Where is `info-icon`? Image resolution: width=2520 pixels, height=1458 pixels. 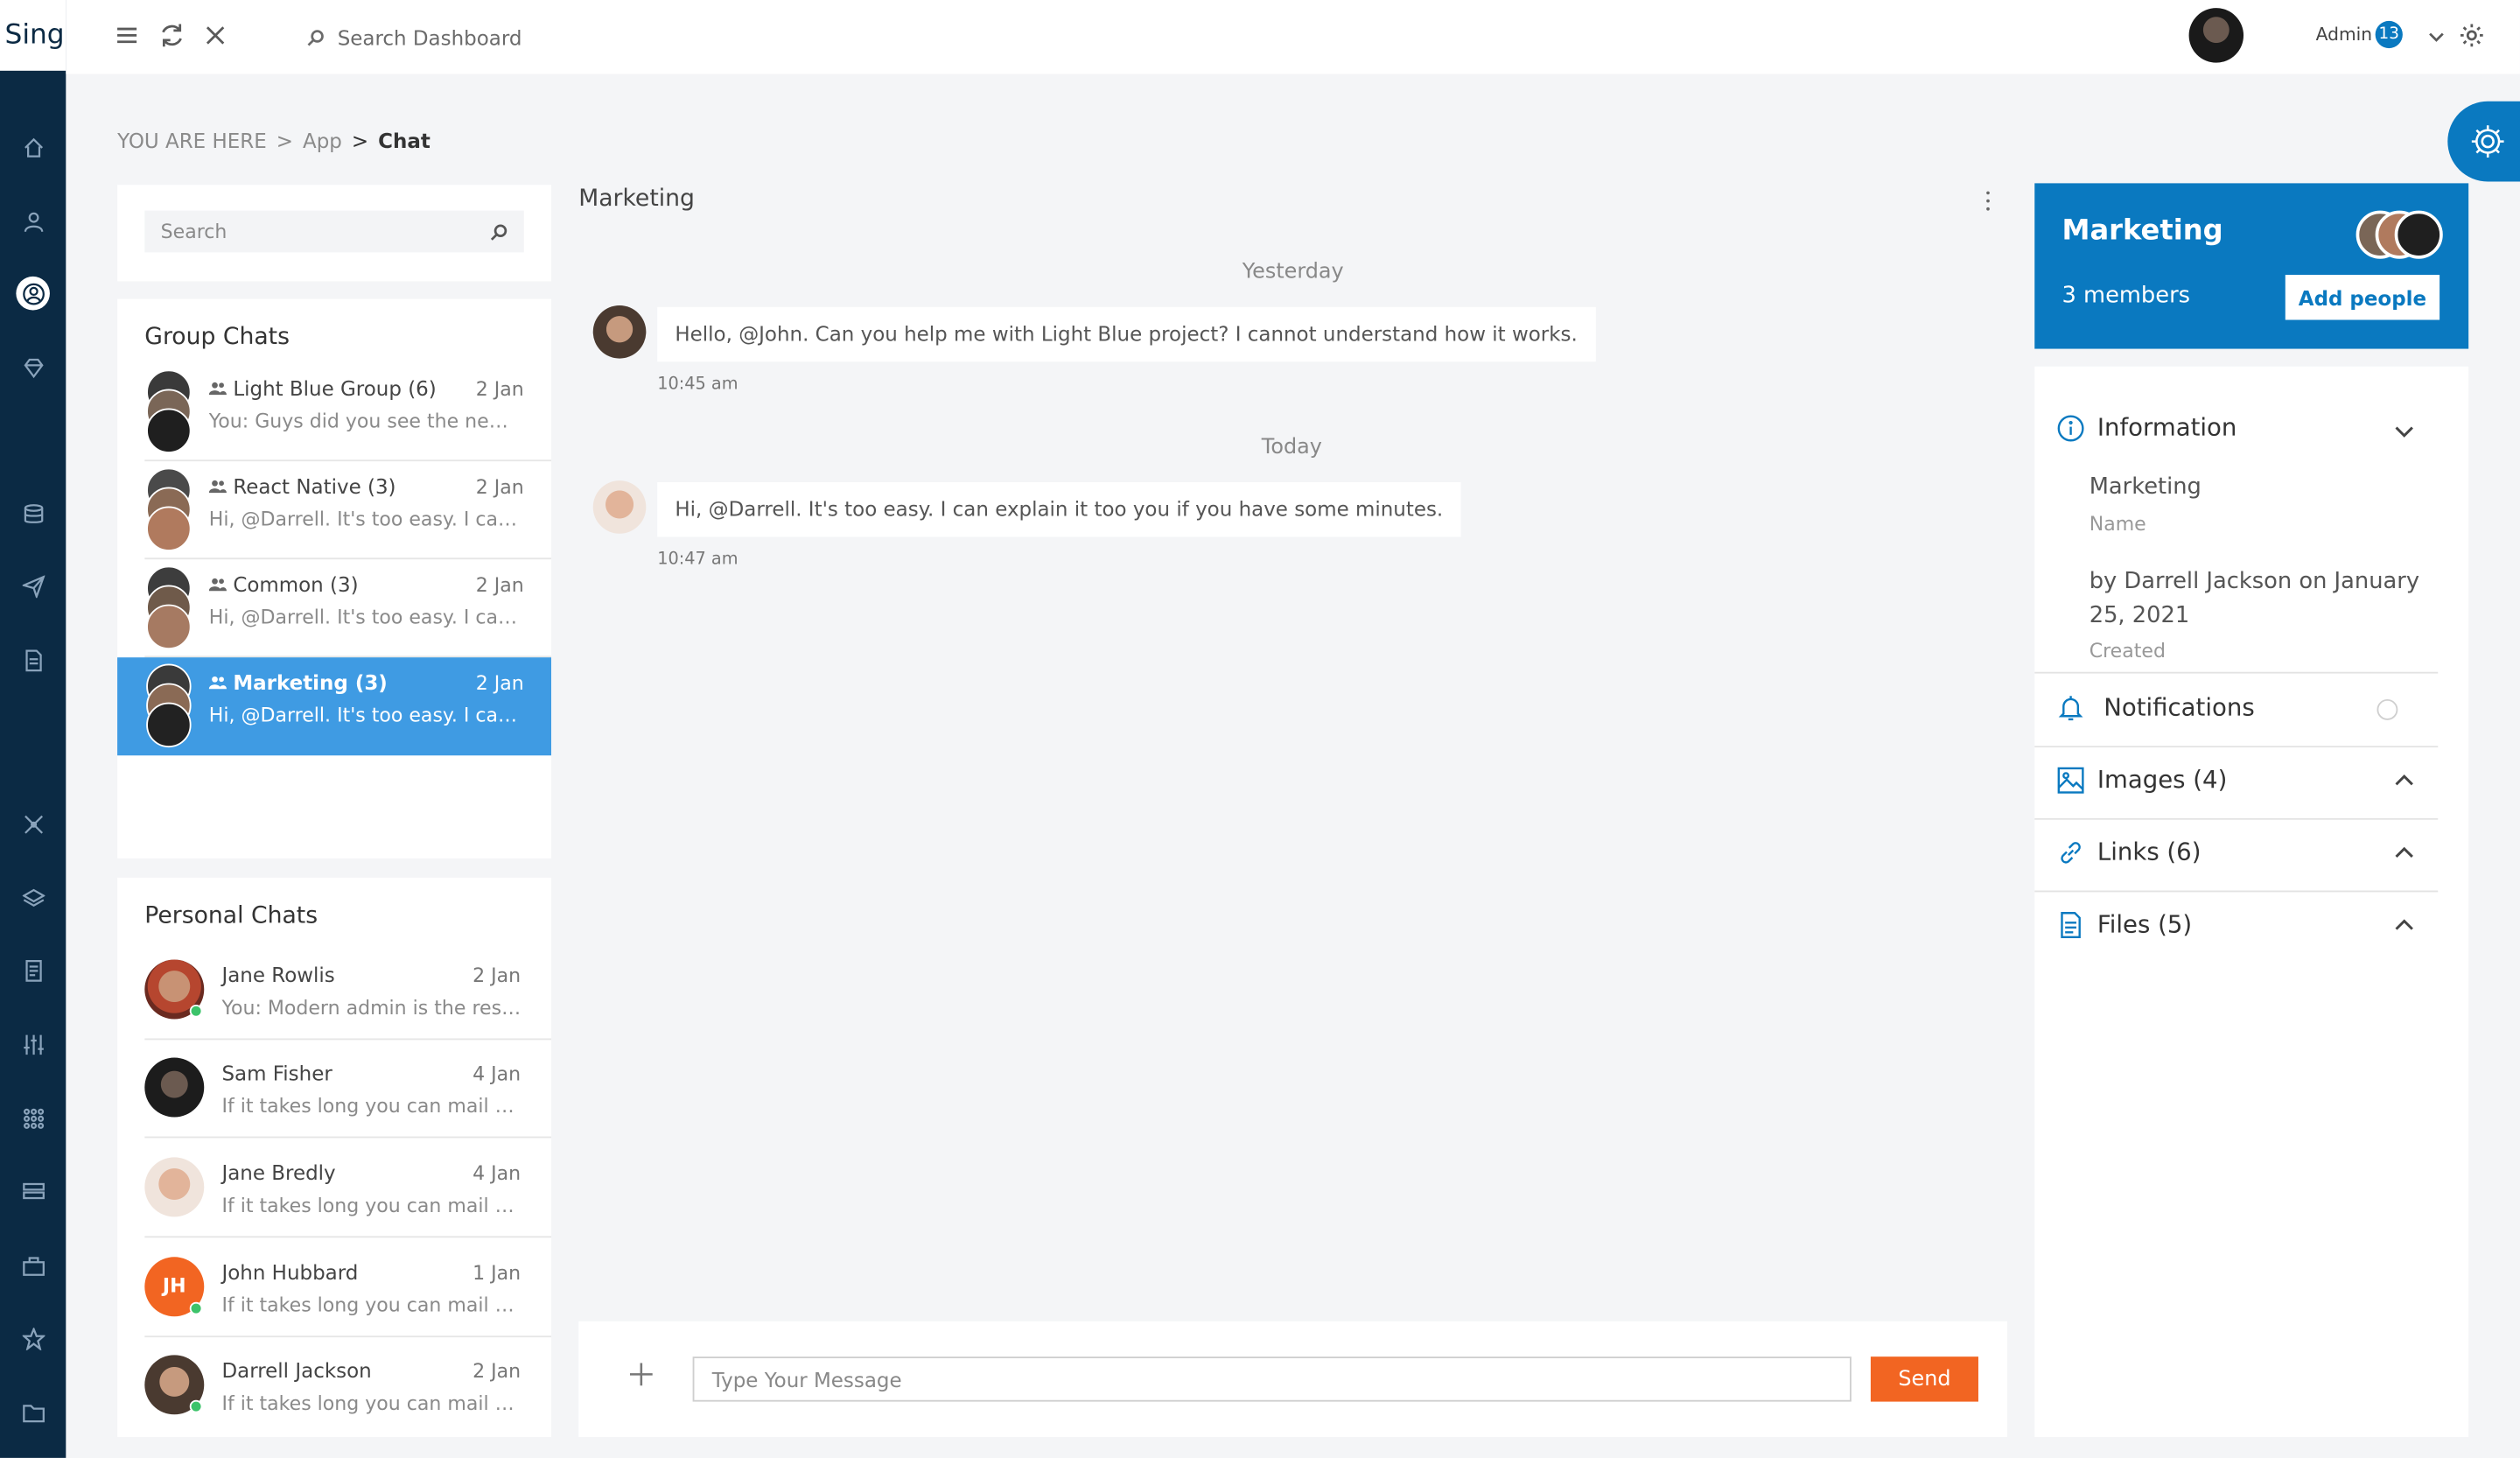 info-icon is located at coordinates (2070, 427).